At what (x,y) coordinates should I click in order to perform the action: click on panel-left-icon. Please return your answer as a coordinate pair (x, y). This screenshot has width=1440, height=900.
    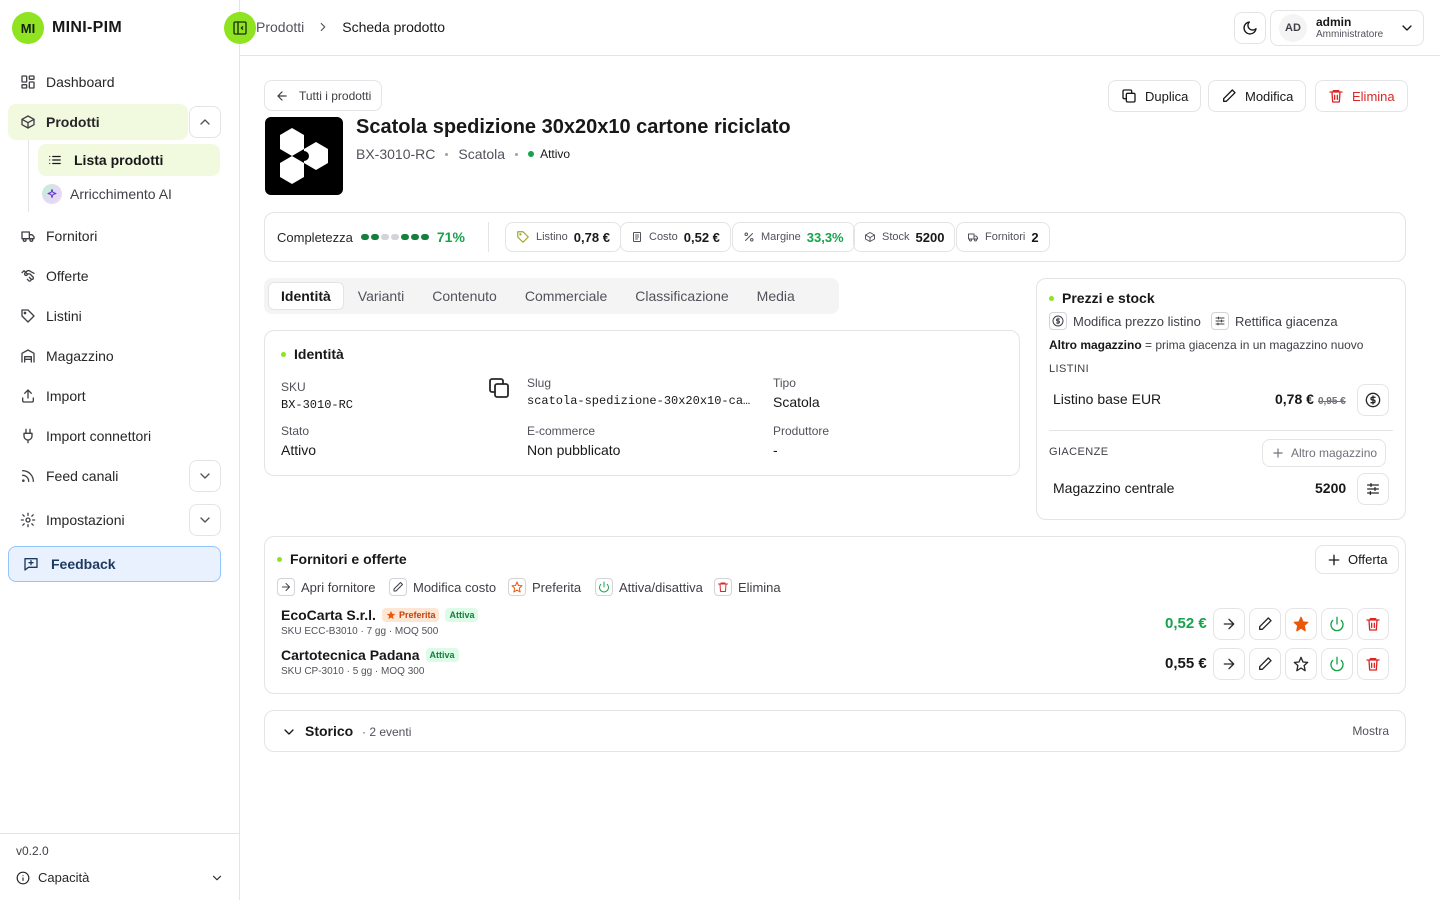
    Looking at the image, I should click on (240, 28).